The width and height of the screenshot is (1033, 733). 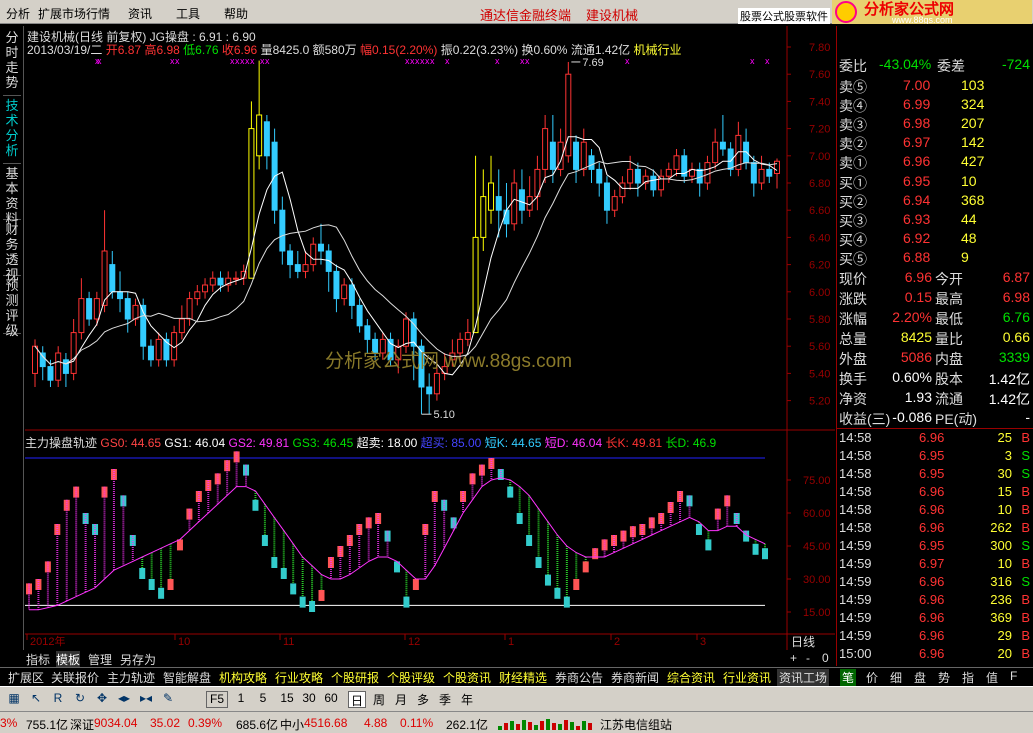 I want to click on draw-icon: ✎, so click(x=168, y=699).